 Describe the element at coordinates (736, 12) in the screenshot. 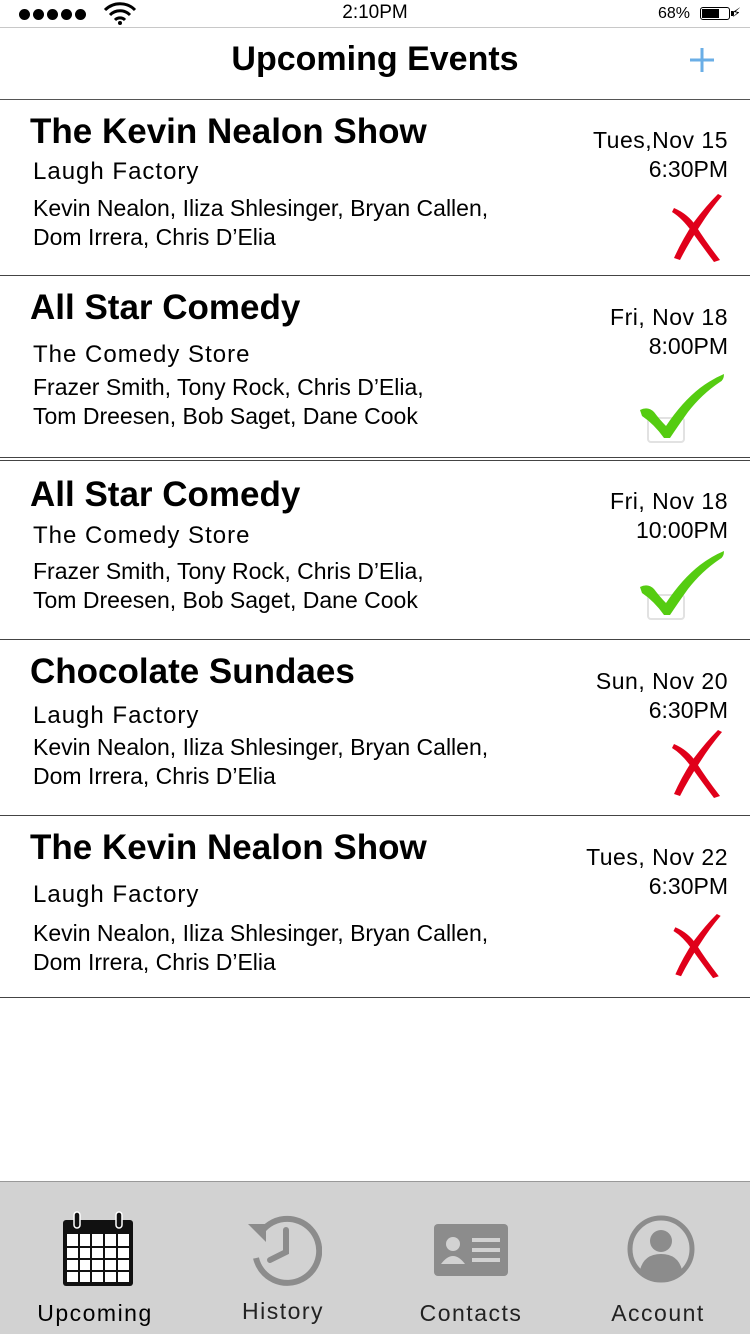

I see `charging-bolt-icon: ⚡︎` at that location.